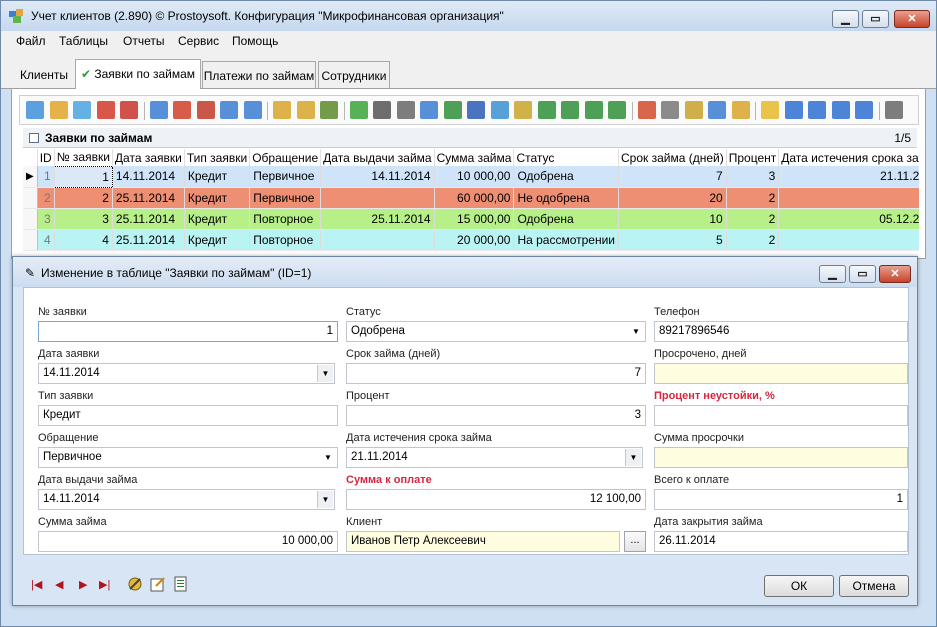  What do you see at coordinates (566, 198) in the screenshot?
I see `table-cell-status: Не одобрена` at bounding box center [566, 198].